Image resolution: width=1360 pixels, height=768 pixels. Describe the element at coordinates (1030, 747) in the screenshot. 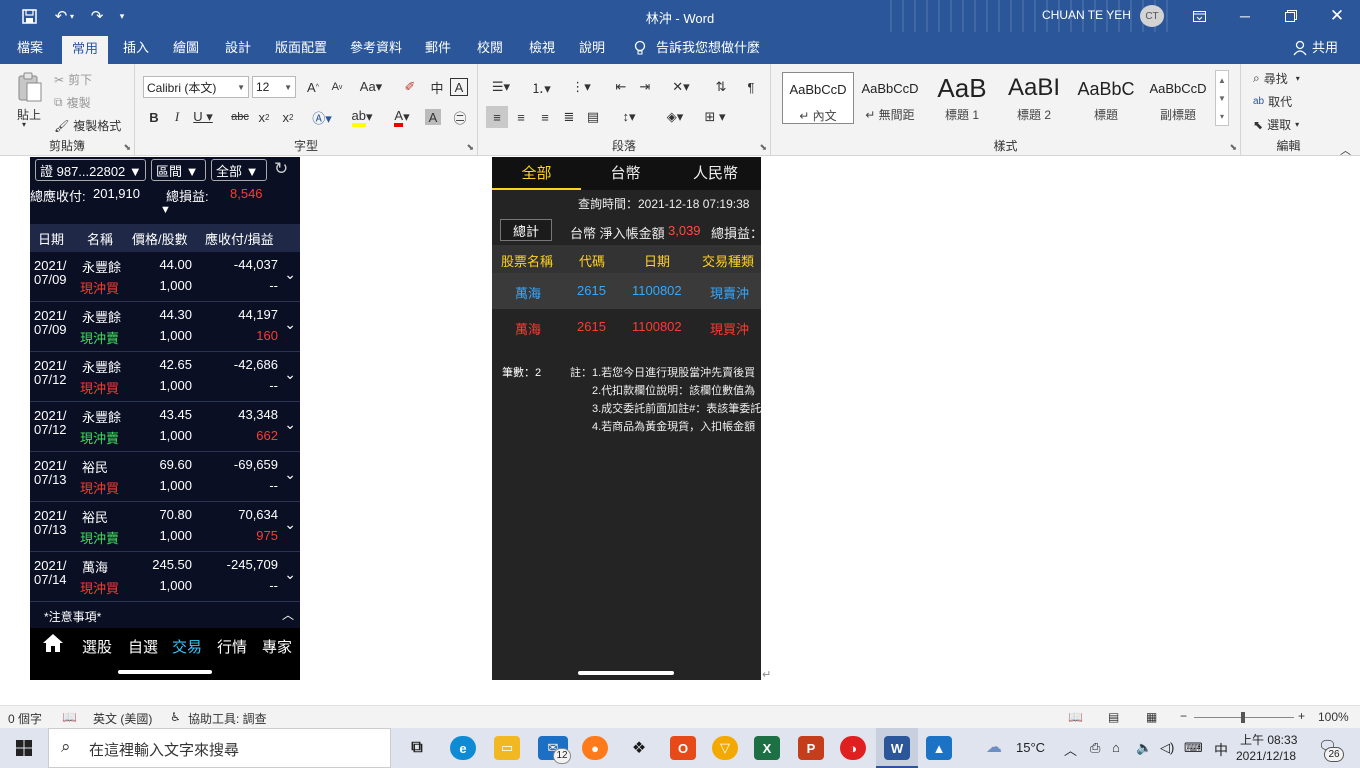

I see `weather-temp: 15°C` at that location.